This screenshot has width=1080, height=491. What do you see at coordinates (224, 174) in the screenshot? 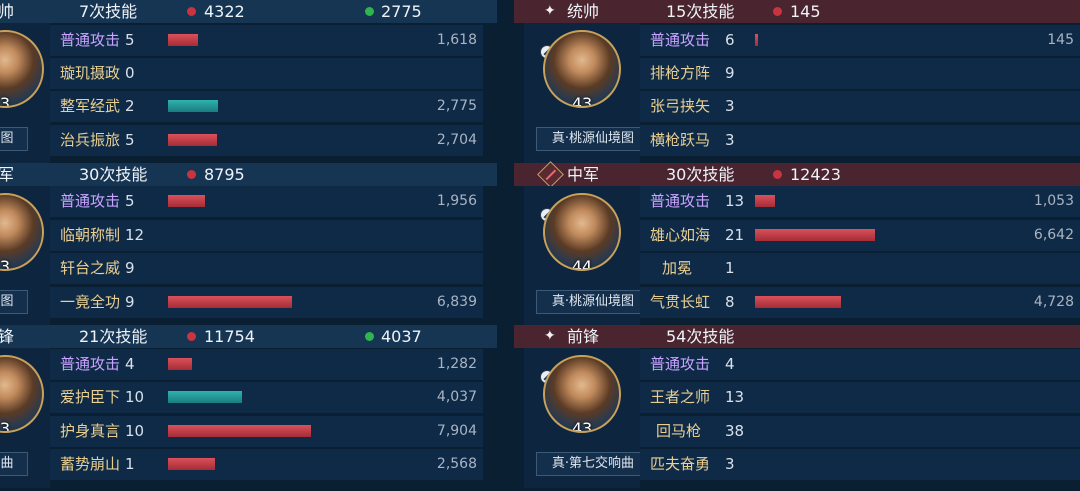
I see `damage-total: 8795` at bounding box center [224, 174].